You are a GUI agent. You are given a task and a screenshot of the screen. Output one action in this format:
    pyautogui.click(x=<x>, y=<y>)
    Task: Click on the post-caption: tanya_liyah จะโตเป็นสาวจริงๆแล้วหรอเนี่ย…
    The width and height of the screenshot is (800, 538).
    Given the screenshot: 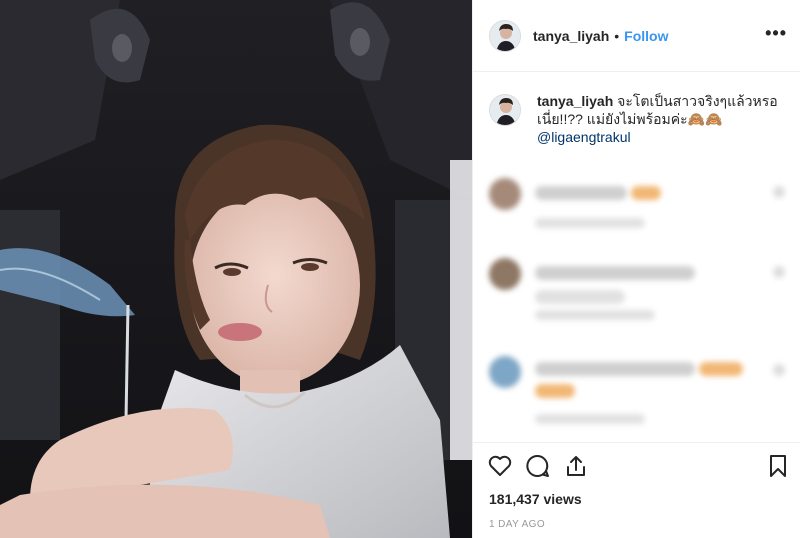 What is the action you would take?
    pyautogui.click(x=639, y=119)
    